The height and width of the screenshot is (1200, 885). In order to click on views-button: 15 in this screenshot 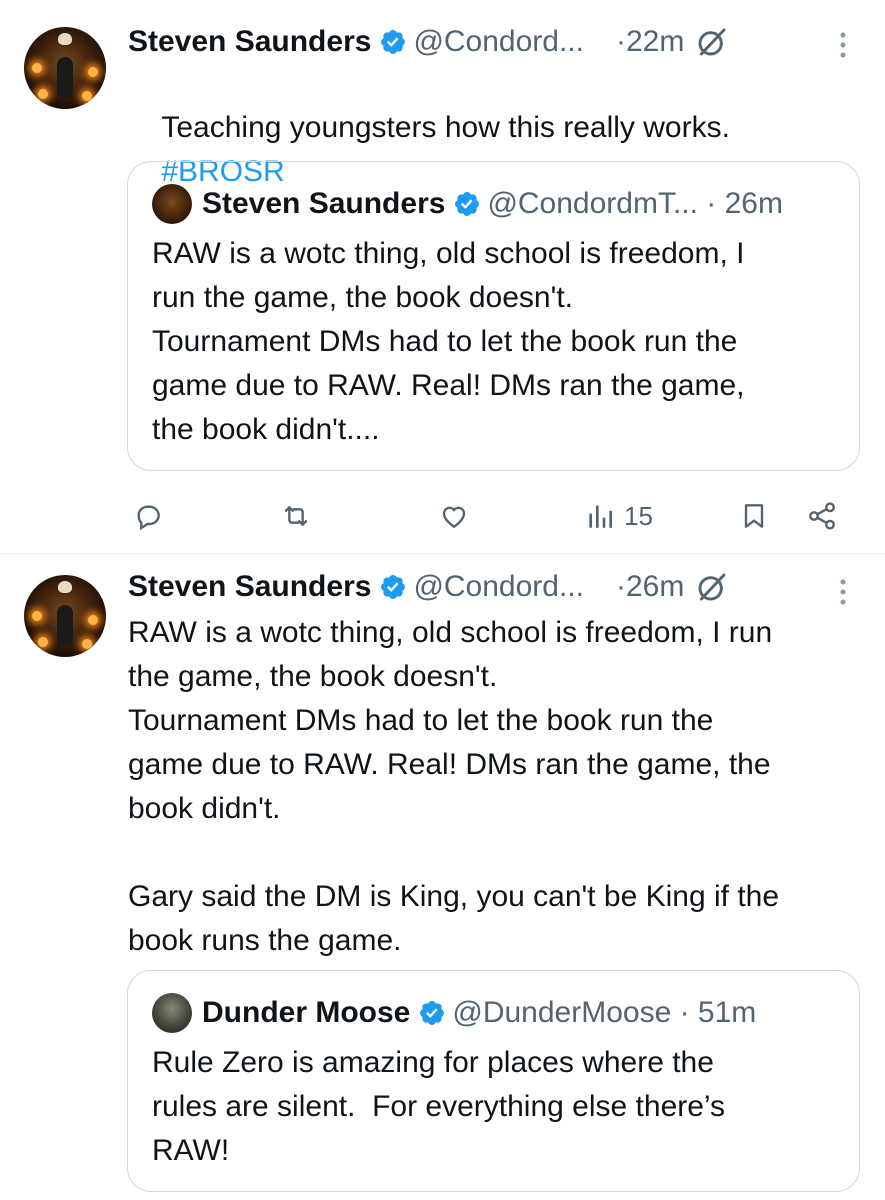, I will do `click(618, 516)`.